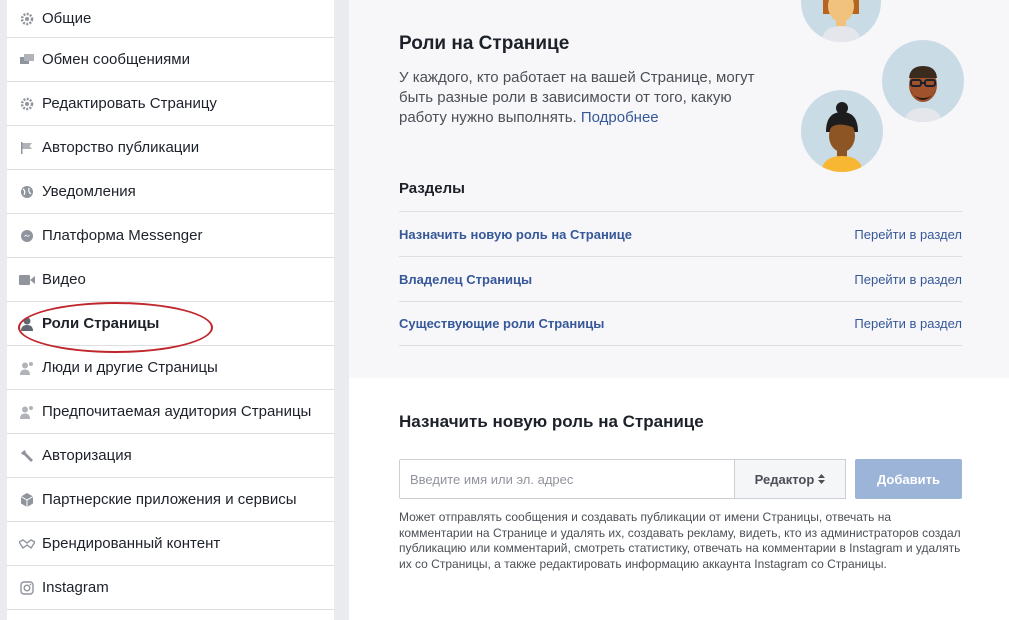 The width and height of the screenshot is (1009, 620). I want to click on sidebar-item-label: Партнерские приложения и сервисы, so click(169, 499).